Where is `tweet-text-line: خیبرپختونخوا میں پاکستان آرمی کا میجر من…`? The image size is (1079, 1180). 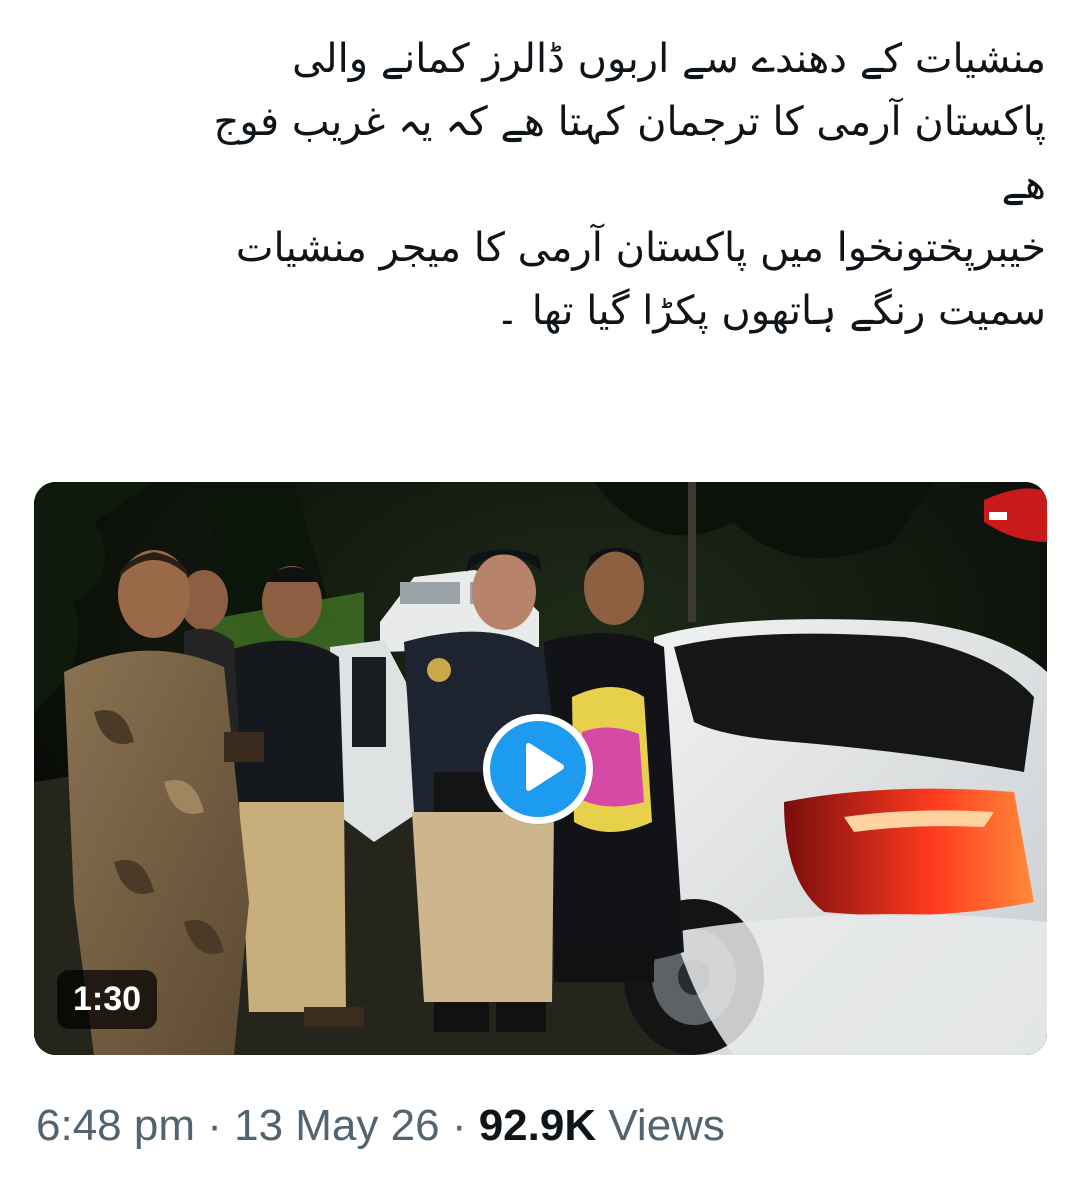 tweet-text-line: خیبرپختونخوا میں پاکستان آرمی کا میجر من… is located at coordinates (640, 248).